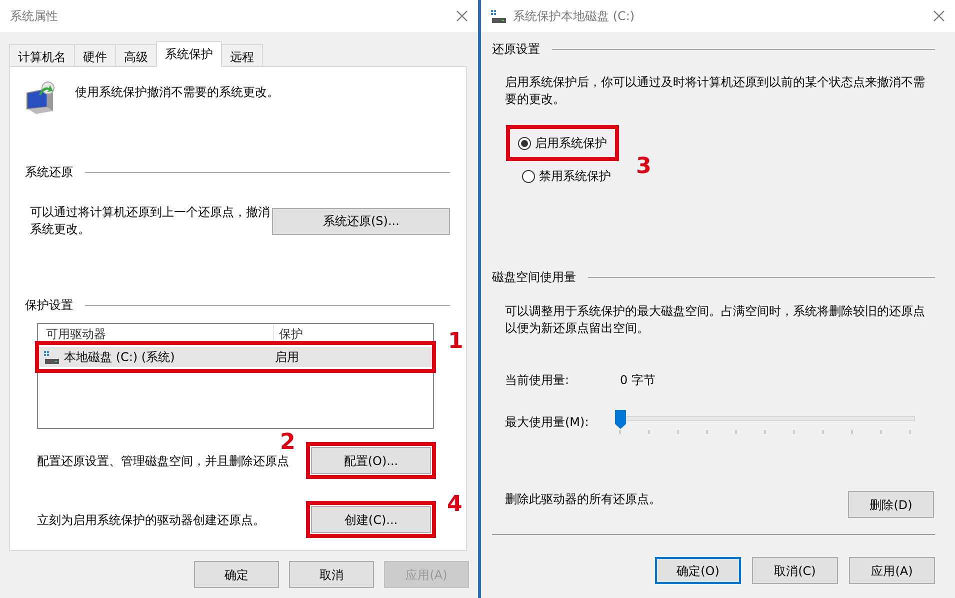 The height and width of the screenshot is (598, 955). What do you see at coordinates (119, 357) in the screenshot?
I see `drive-name: 本地磁盘 (C:) (系统)` at bounding box center [119, 357].